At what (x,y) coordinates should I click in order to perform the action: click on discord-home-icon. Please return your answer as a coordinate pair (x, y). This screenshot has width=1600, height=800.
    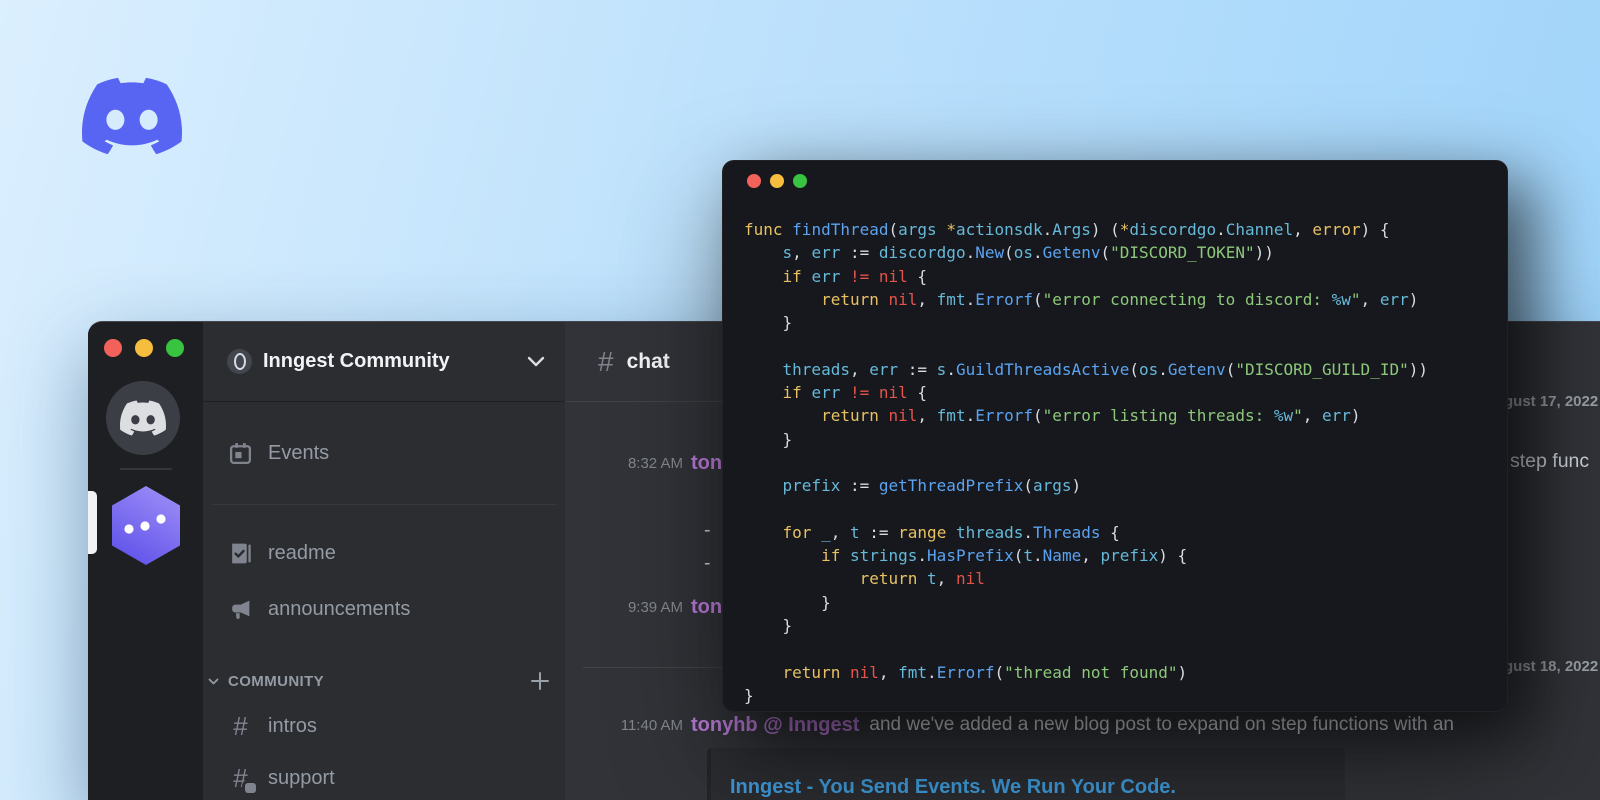
    Looking at the image, I should click on (143, 418).